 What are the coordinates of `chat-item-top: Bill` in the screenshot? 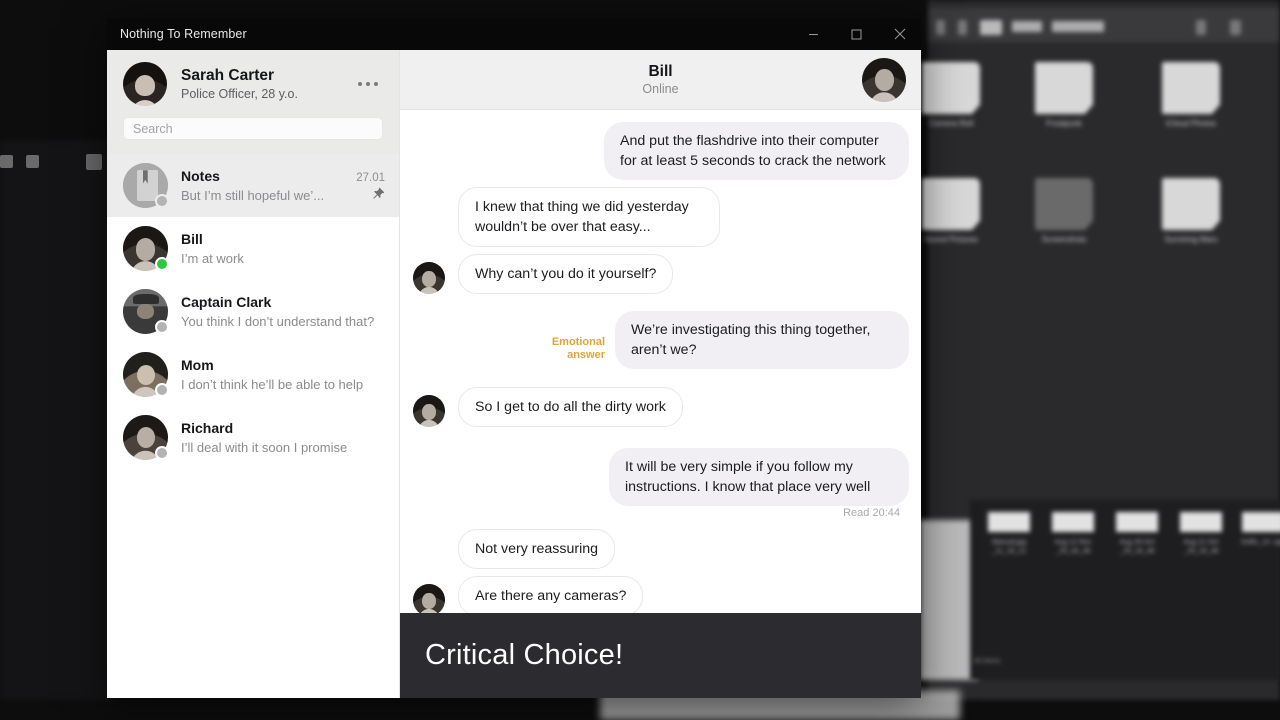 It's located at (283, 239).